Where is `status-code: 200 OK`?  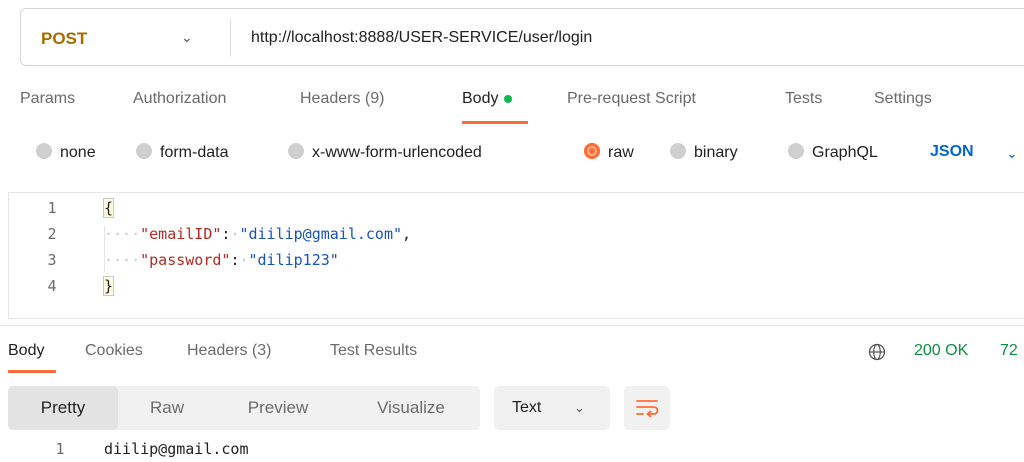
status-code: 200 OK is located at coordinates (941, 351).